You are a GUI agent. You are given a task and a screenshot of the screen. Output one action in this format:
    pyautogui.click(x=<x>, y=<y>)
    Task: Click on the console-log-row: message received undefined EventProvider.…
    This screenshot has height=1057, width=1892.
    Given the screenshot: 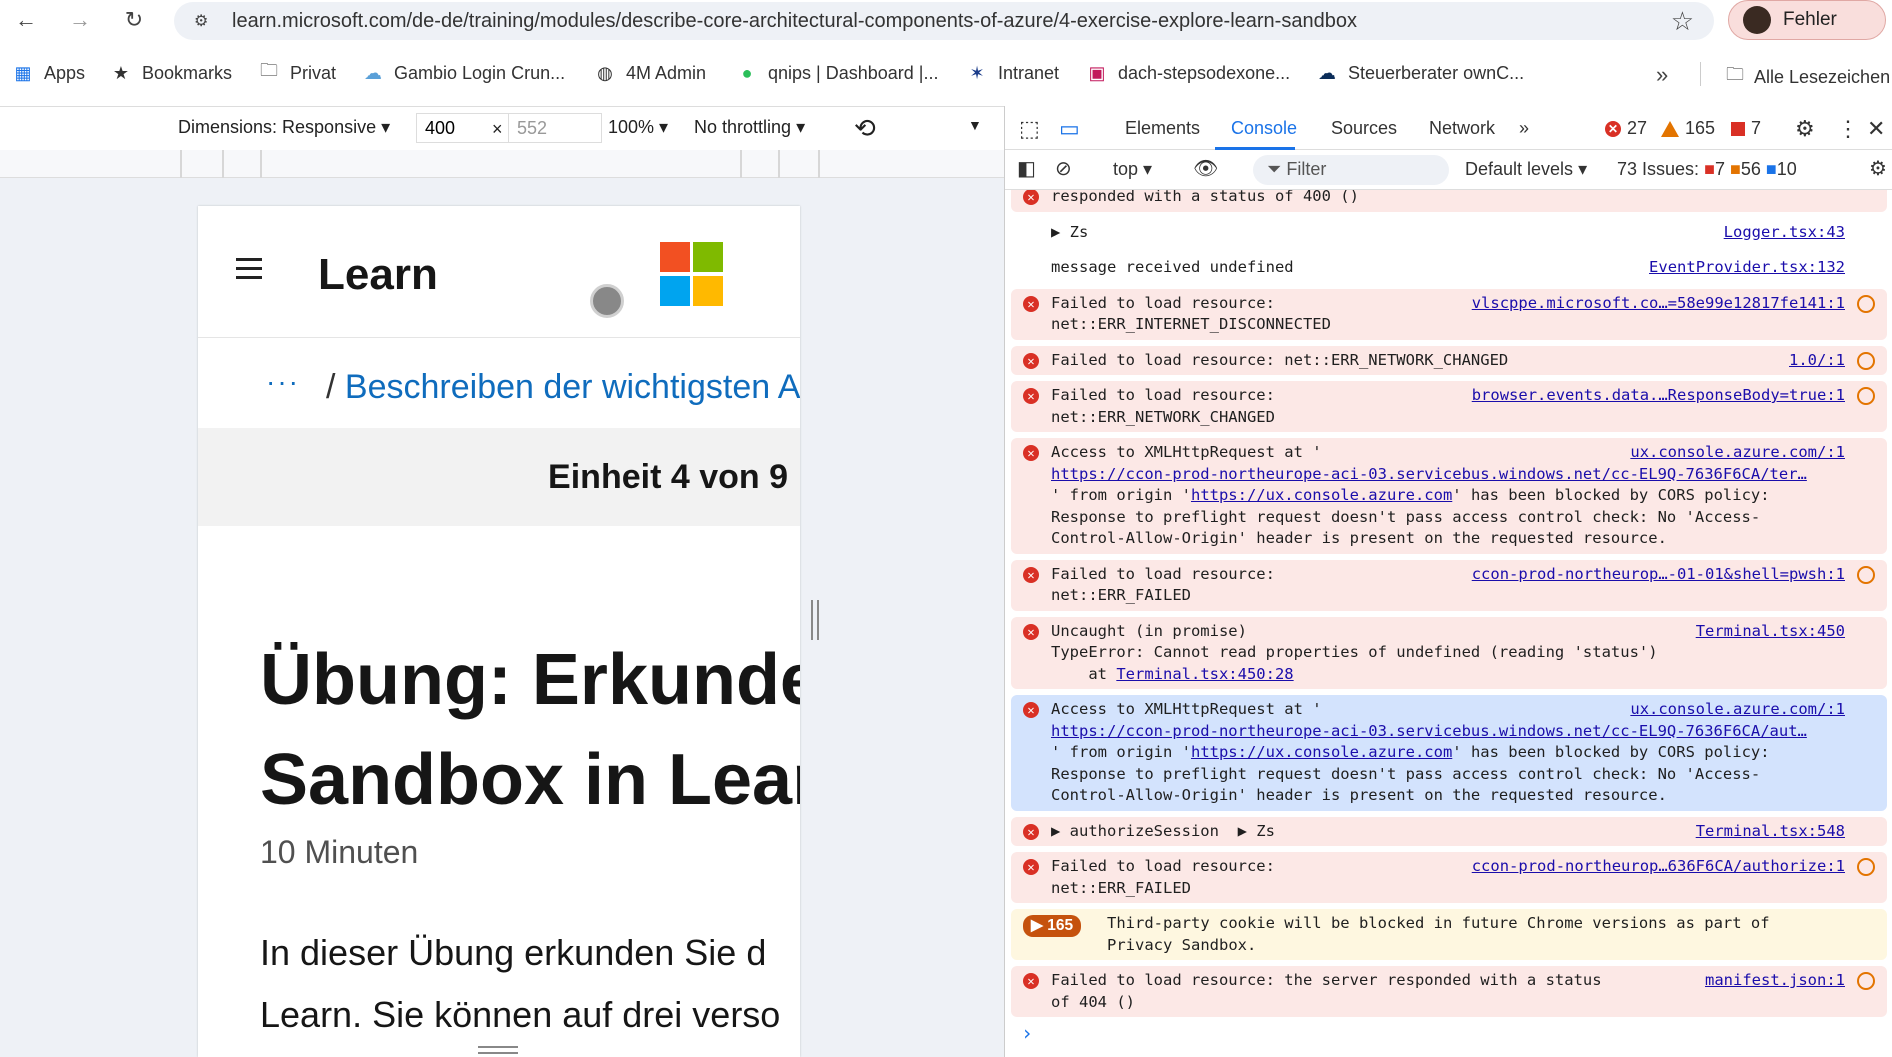 What is the action you would take?
    pyautogui.click(x=1449, y=268)
    